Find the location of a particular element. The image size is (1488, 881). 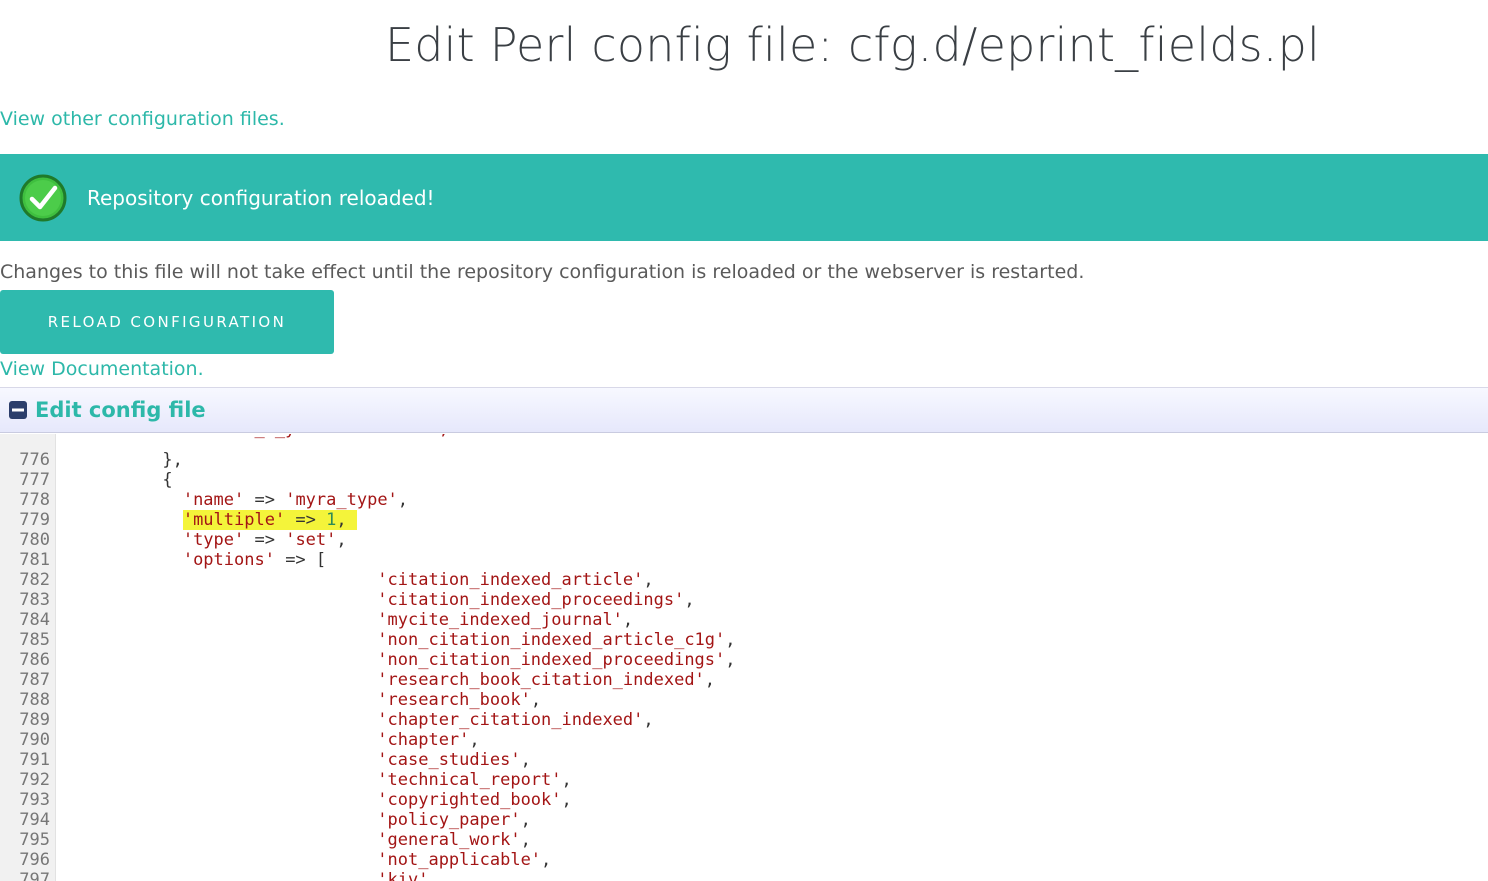

code-token: 'general_work' is located at coordinates (449, 840).